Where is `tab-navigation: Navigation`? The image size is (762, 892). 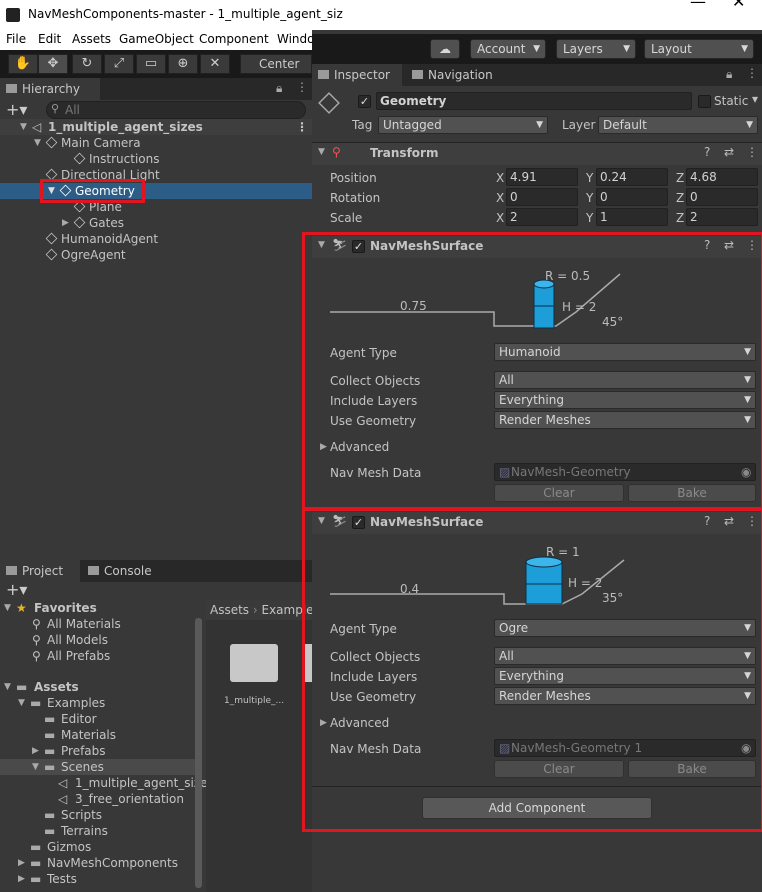 tab-navigation: Navigation is located at coordinates (461, 75).